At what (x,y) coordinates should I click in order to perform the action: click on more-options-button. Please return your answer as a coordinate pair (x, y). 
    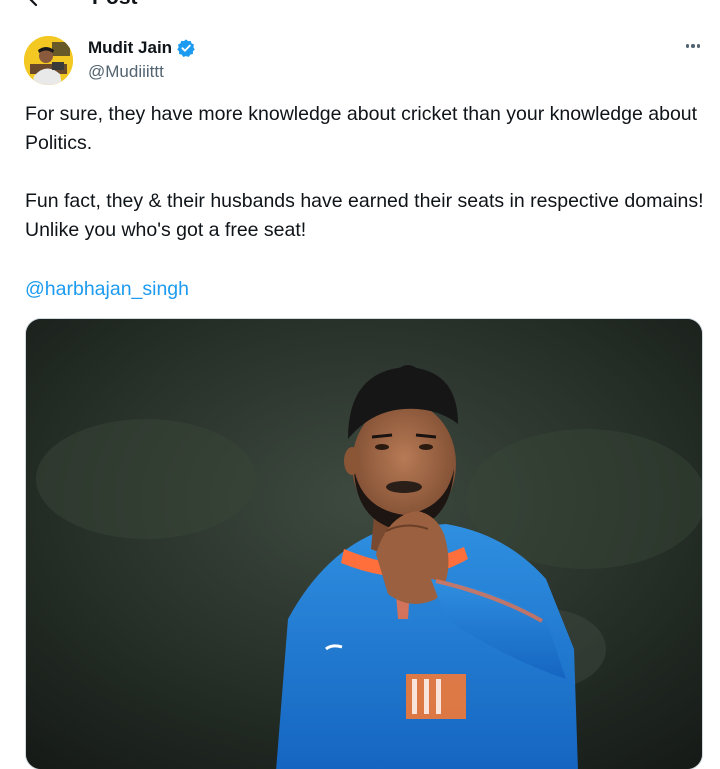
    Looking at the image, I should click on (693, 46).